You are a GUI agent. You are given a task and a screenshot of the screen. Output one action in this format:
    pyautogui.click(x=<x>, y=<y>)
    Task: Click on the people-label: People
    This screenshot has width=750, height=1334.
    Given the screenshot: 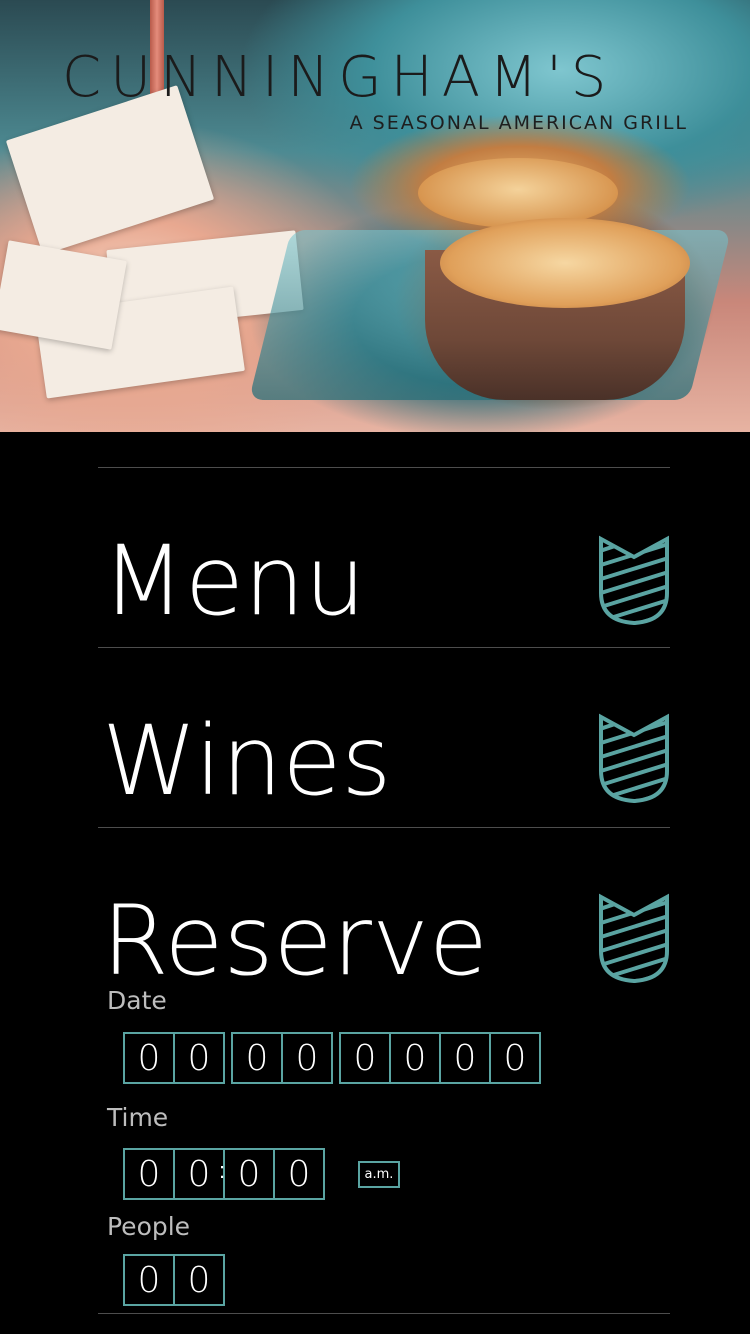 What is the action you would take?
    pyautogui.click(x=149, y=1226)
    